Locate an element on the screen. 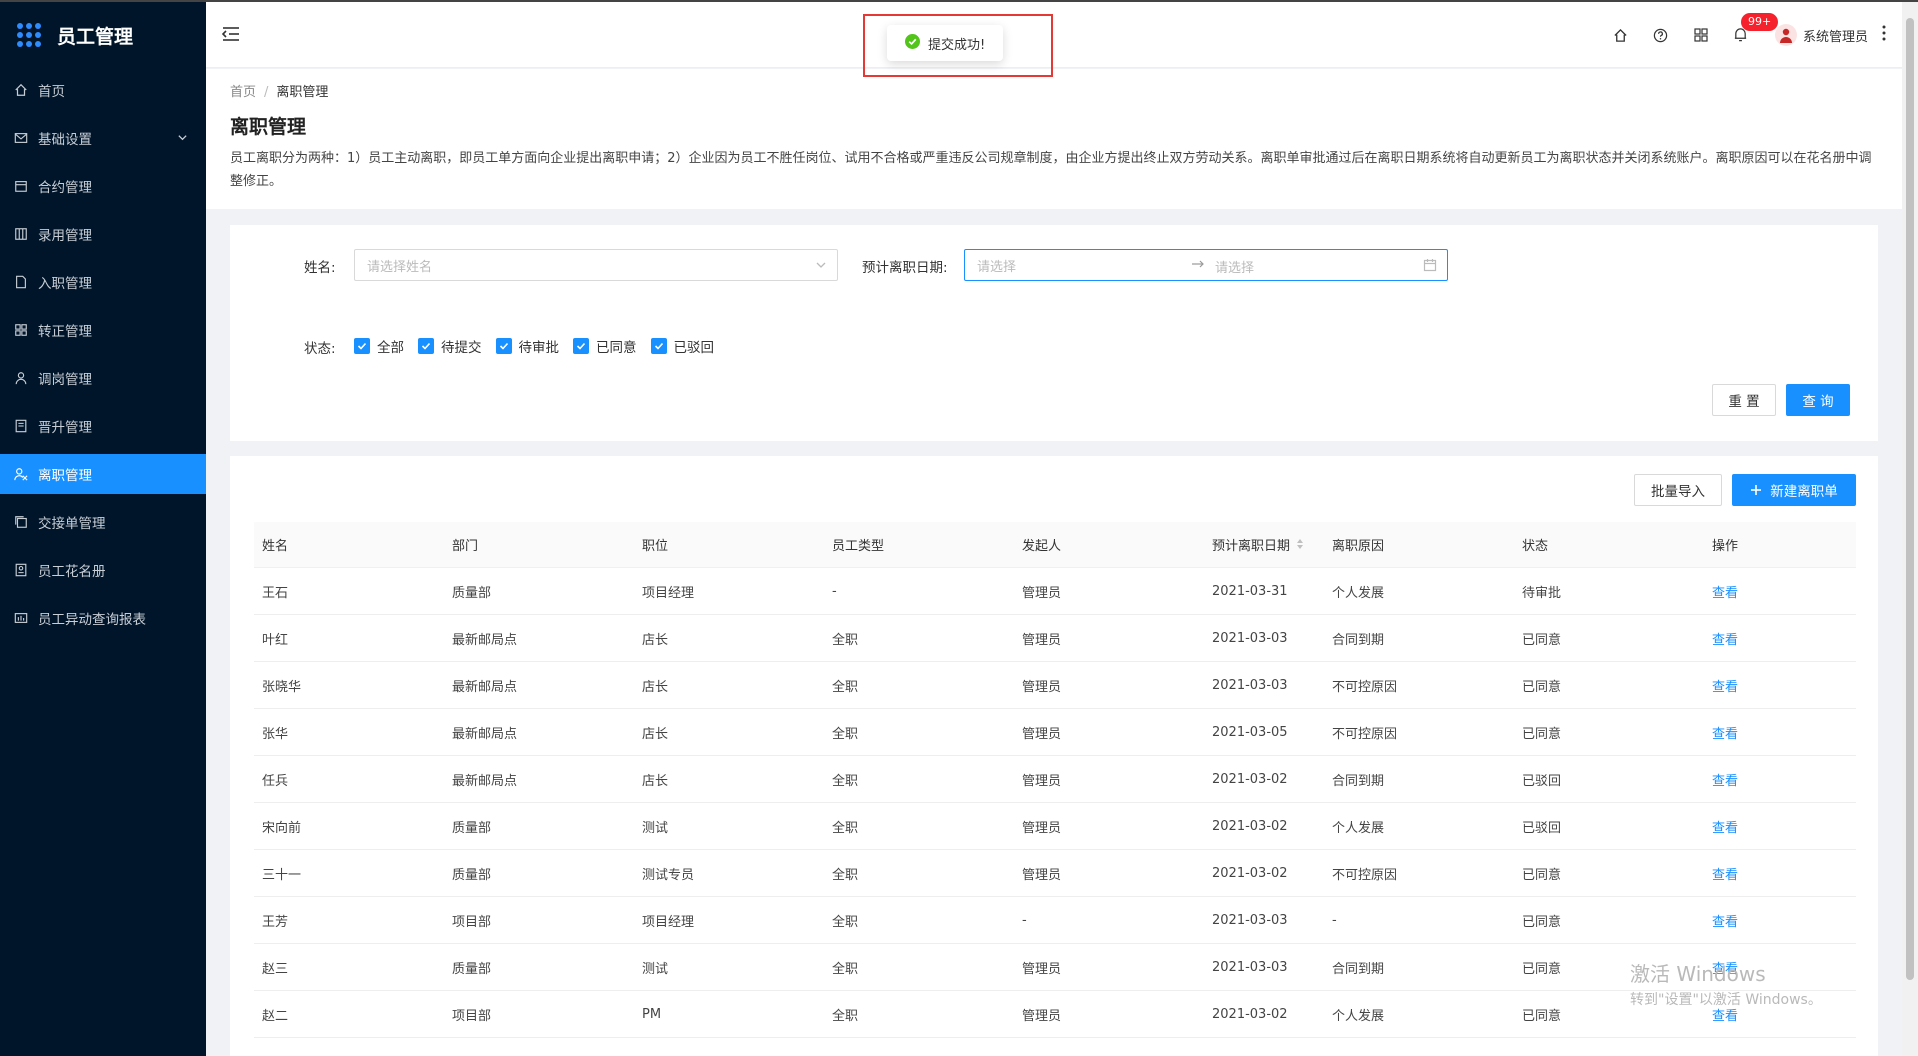  breadcrumb-current: 离职管理 is located at coordinates (302, 92).